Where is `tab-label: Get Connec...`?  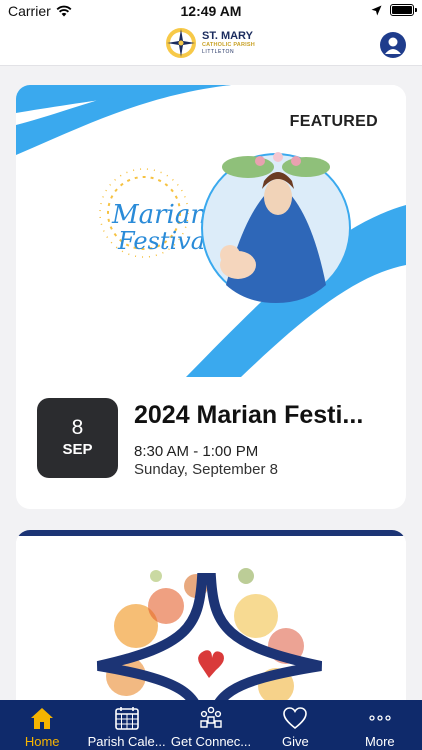 tab-label: Get Connec... is located at coordinates (211, 741).